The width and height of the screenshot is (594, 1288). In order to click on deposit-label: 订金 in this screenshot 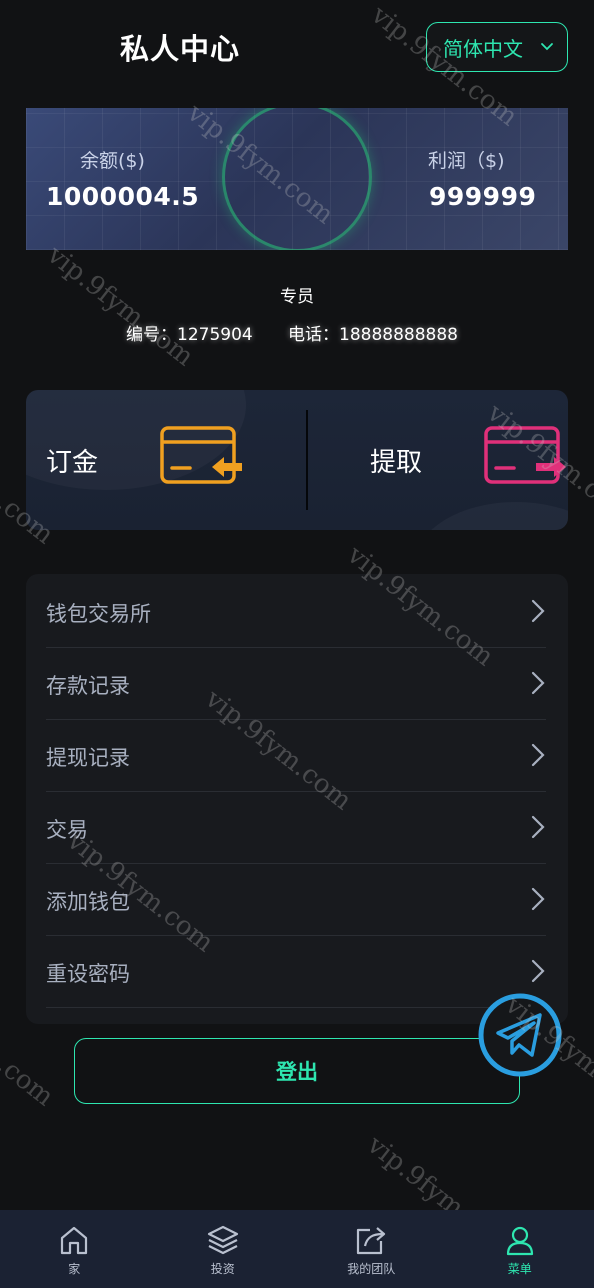, I will do `click(72, 463)`.